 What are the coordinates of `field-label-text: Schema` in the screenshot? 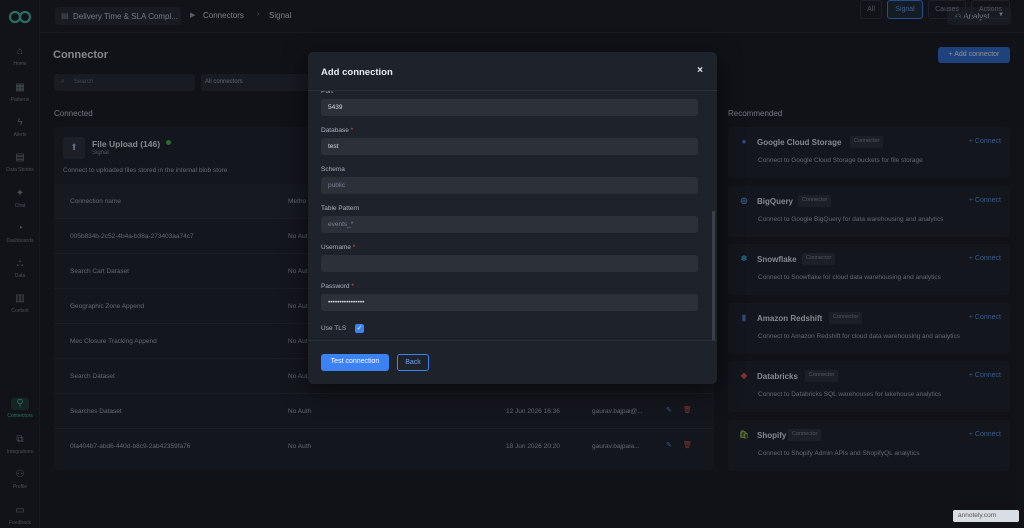 It's located at (333, 169).